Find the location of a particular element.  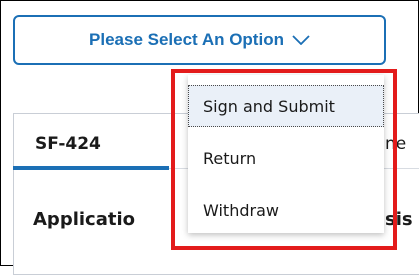

menu-item-sign-and-submit: Sign and Submit is located at coordinates (286, 106).